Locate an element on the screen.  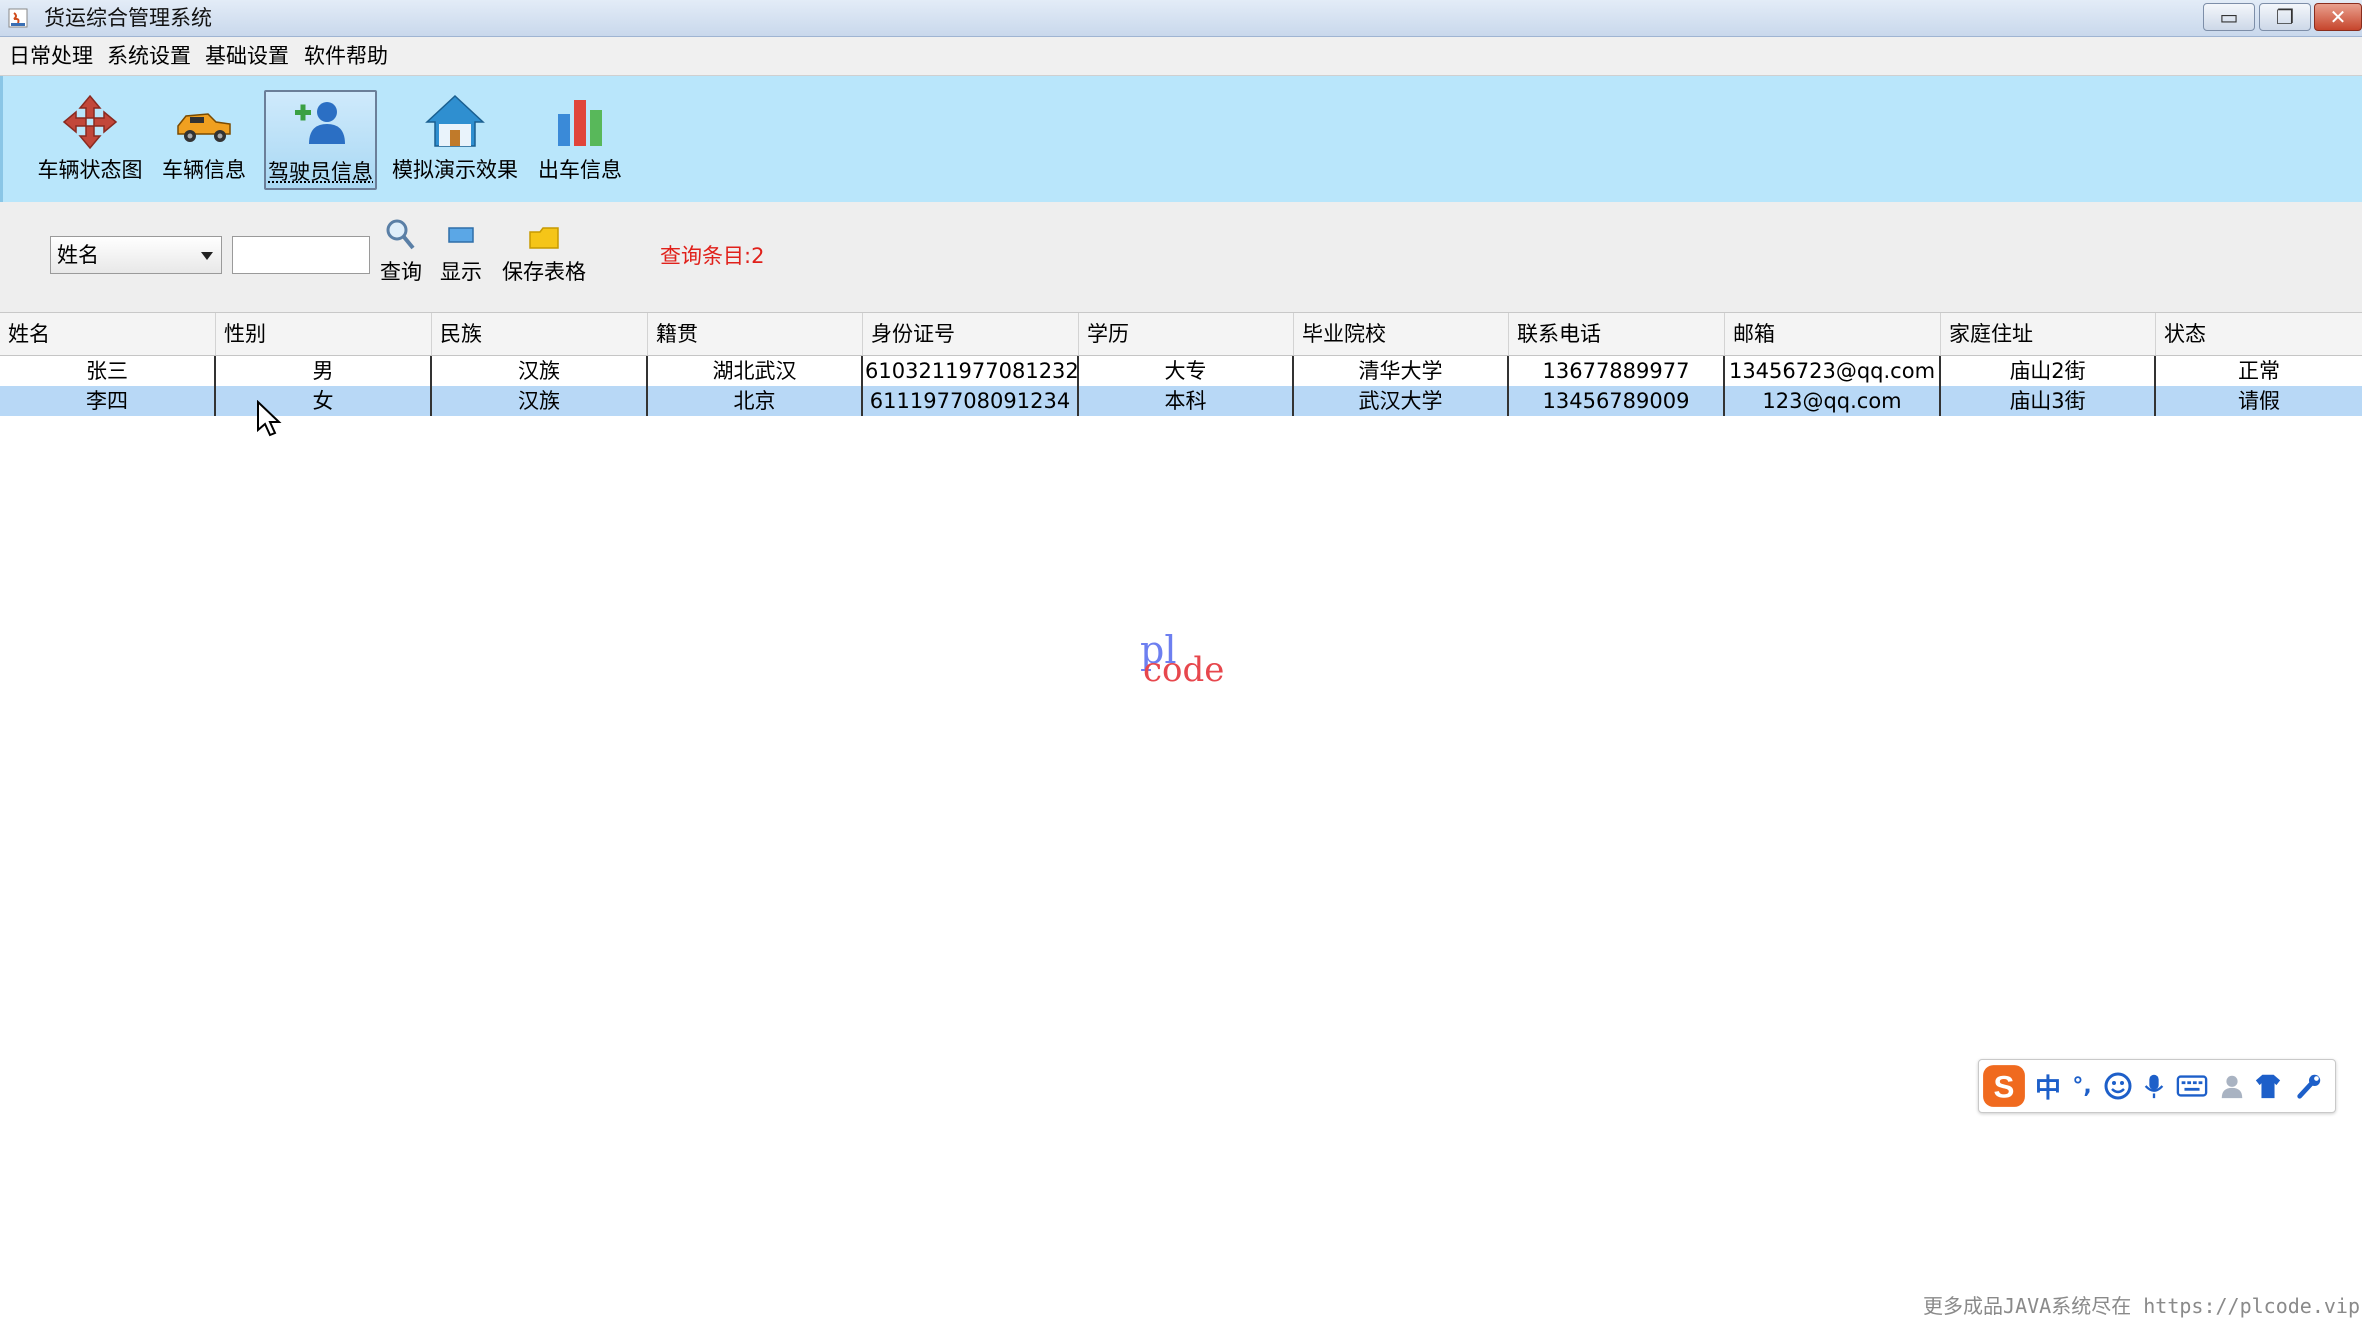
svg-text: S is located at coordinates (2004, 1087).